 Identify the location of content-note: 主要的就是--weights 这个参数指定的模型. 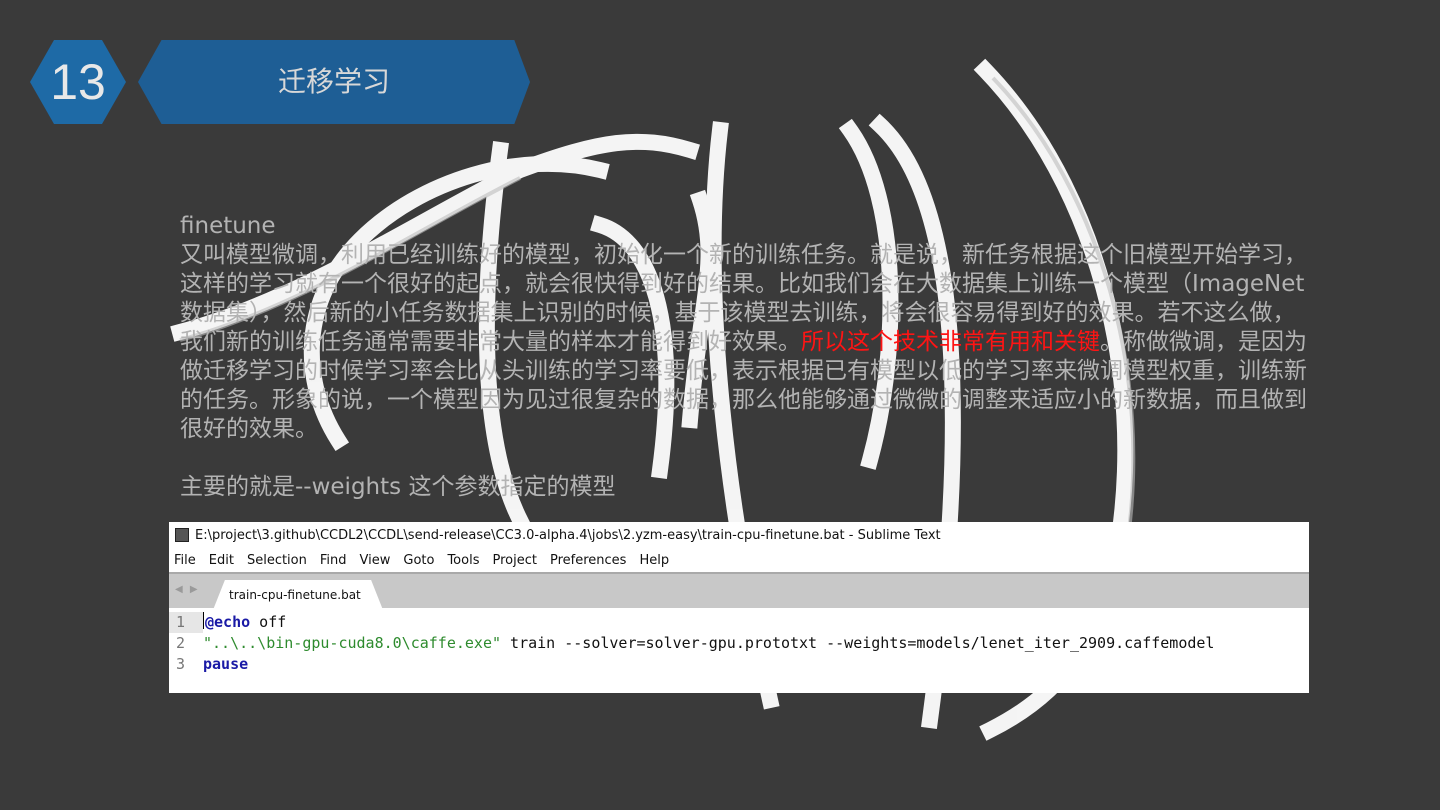
(398, 487).